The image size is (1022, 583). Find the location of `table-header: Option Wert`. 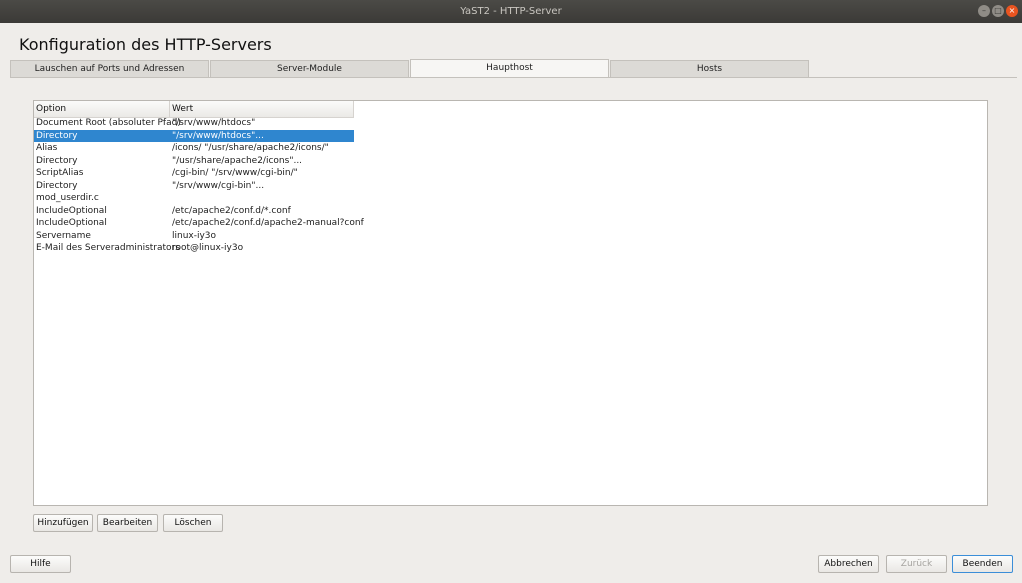

table-header: Option Wert is located at coordinates (194, 109).